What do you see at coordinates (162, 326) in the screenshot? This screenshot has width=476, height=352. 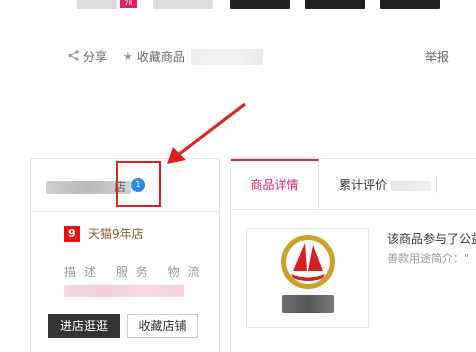 I see `favorite-shop-button: 收藏店铺` at bounding box center [162, 326].